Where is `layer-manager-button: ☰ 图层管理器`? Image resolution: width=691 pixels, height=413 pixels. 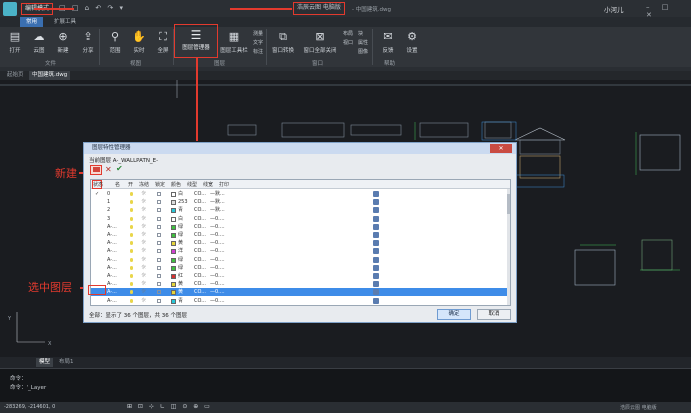
layer-manager-button: ☰ 图层管理器 is located at coordinates (196, 41).